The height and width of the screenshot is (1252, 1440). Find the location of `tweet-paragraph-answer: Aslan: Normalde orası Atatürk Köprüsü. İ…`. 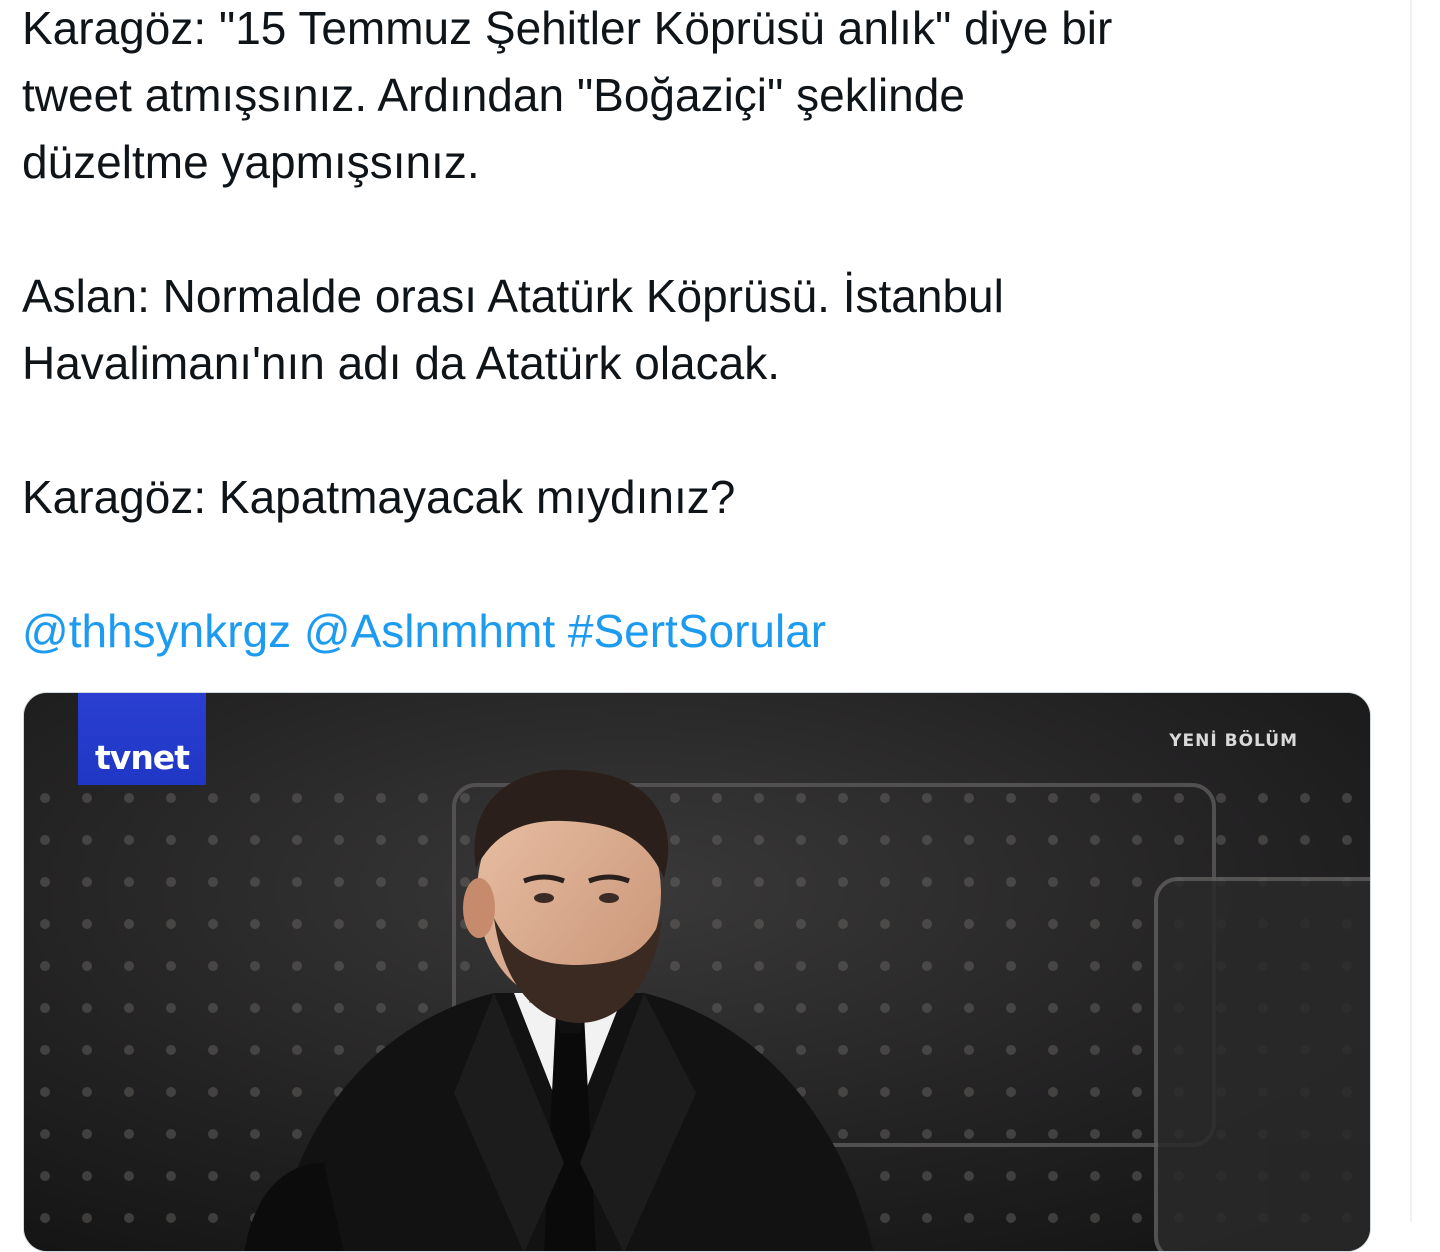

tweet-paragraph-answer: Aslan: Normalde orası Atatürk Köprüsü. İ… is located at coordinates (513, 329).